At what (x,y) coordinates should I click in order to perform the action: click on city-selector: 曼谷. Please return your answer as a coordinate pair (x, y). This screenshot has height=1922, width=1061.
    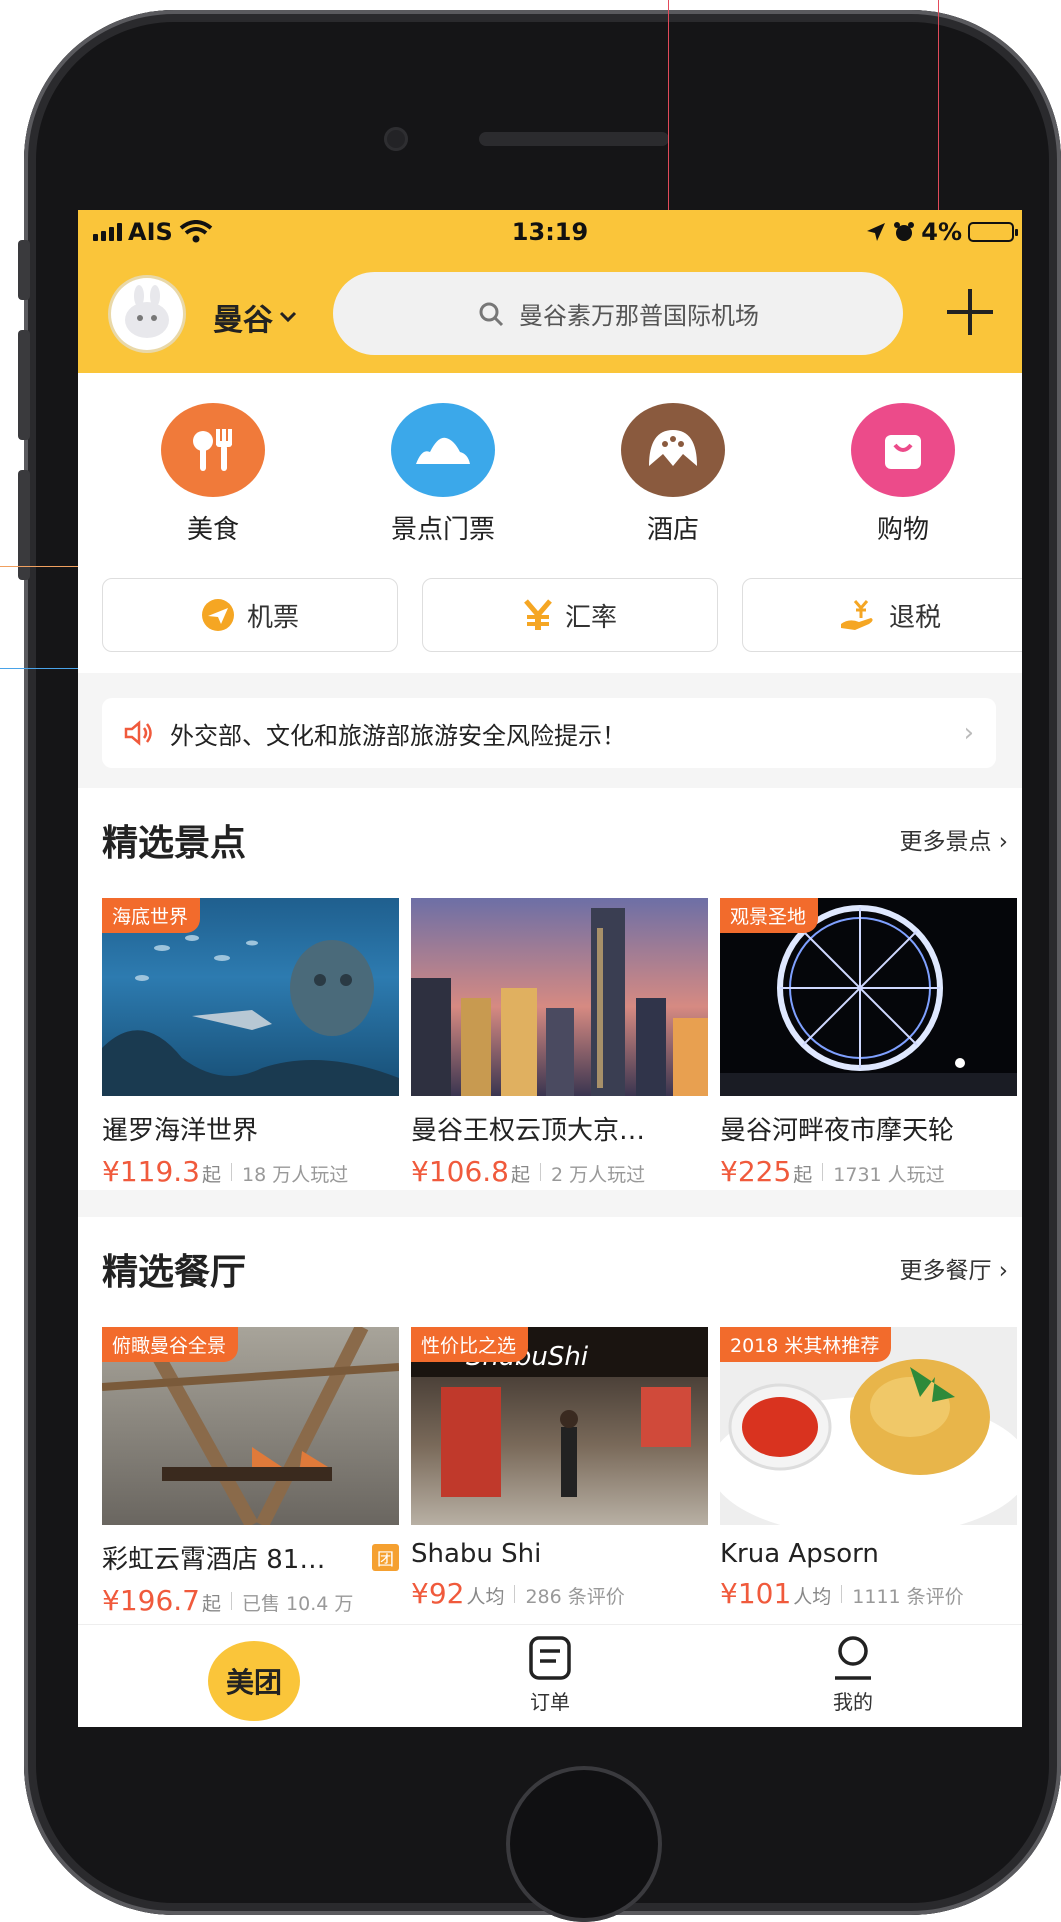
    Looking at the image, I should click on (255, 317).